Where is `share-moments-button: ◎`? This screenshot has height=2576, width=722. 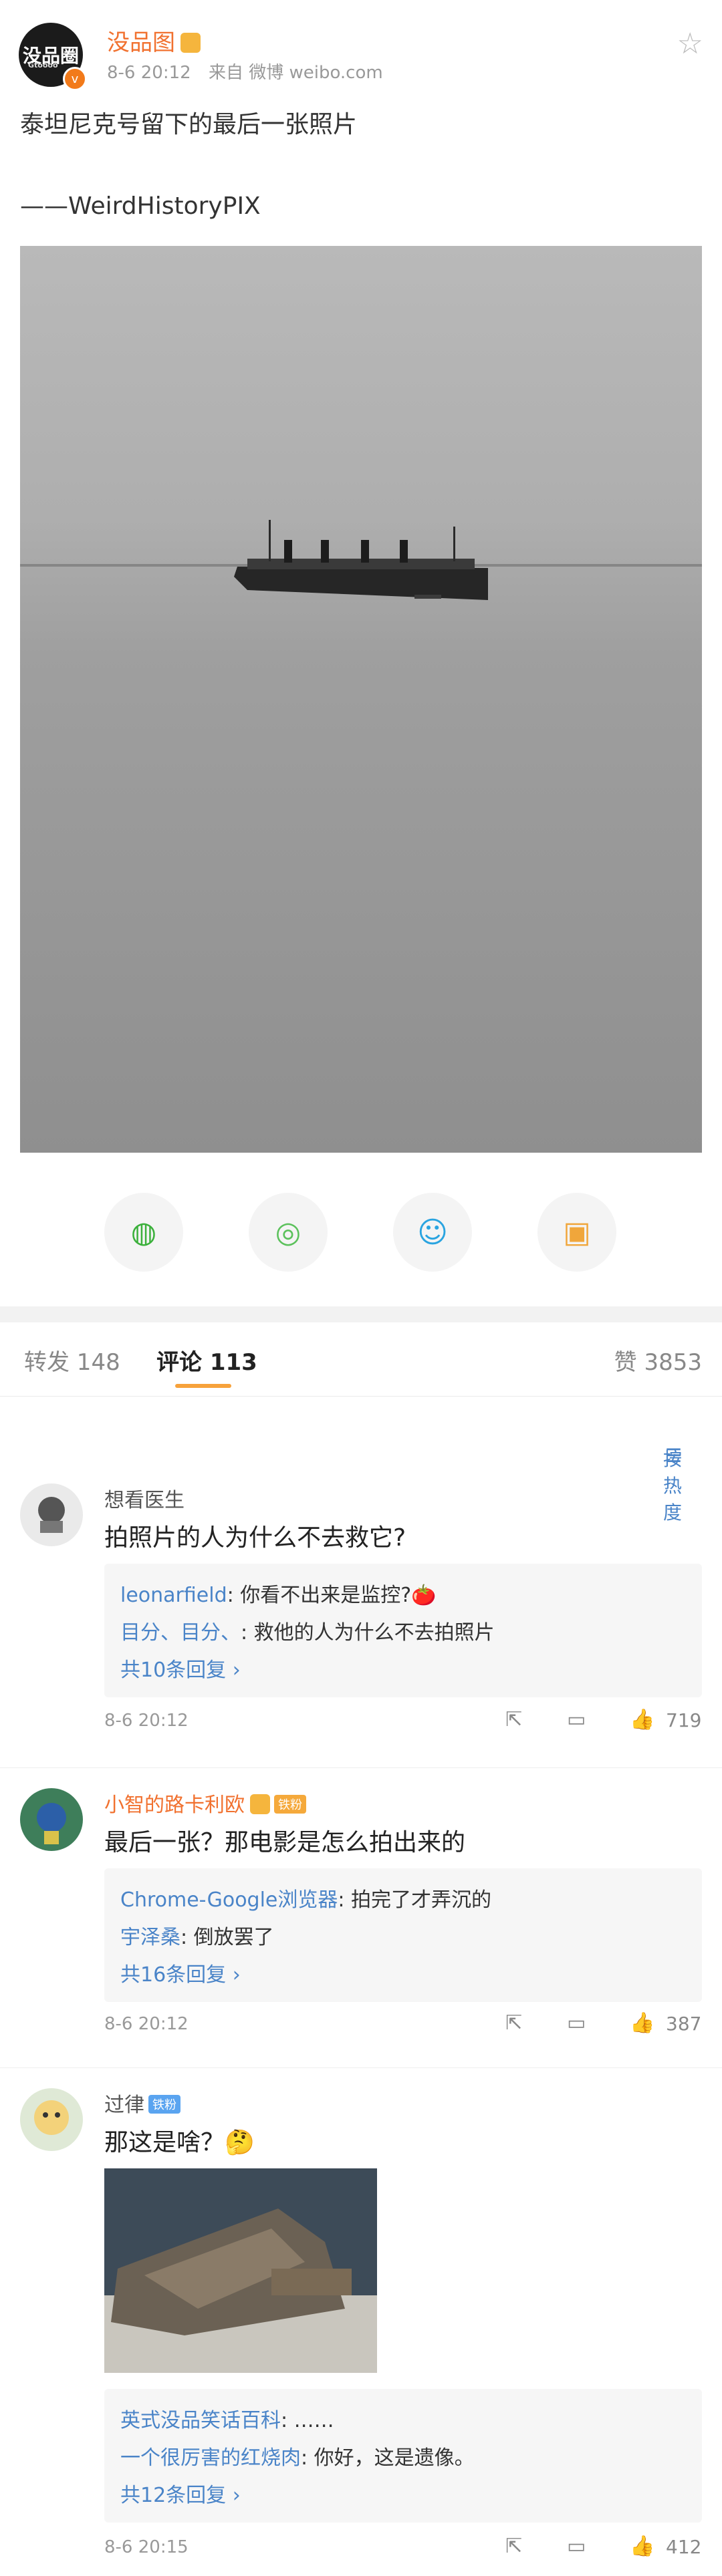
share-moments-button: ◎ is located at coordinates (288, 1232).